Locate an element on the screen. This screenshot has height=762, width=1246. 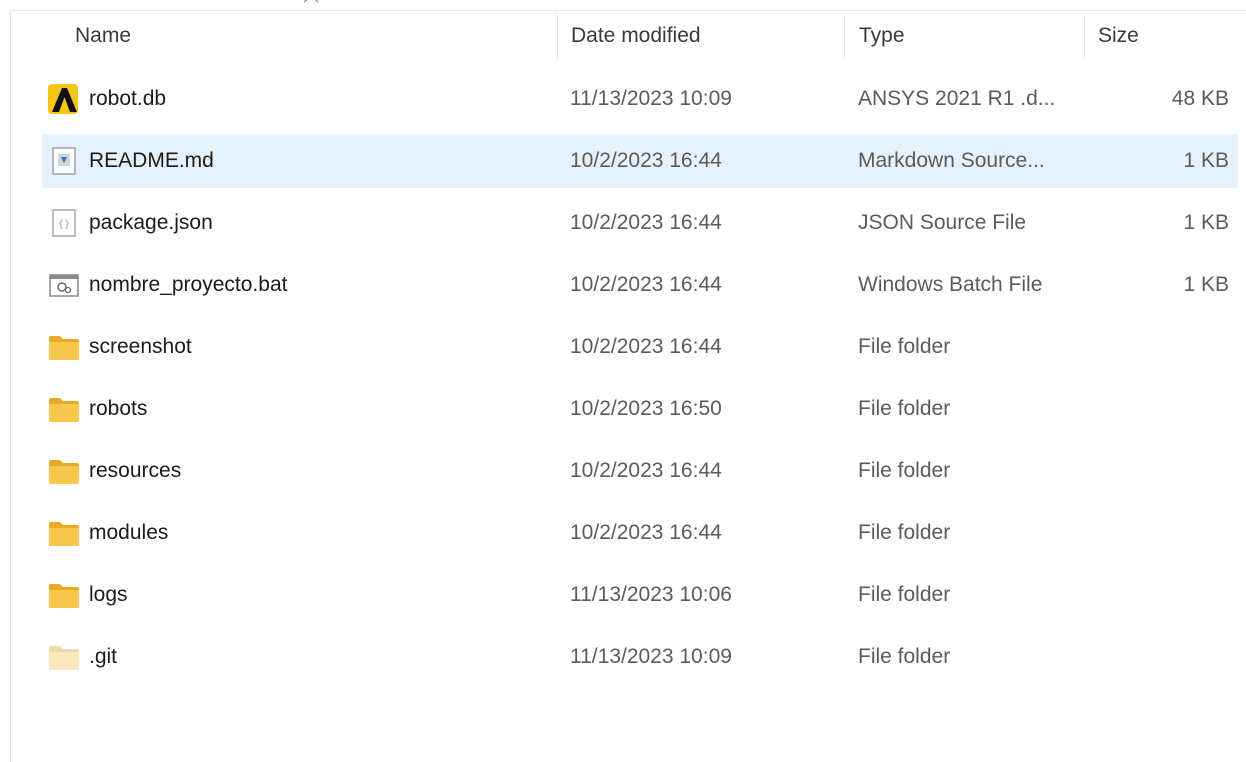
file-name: resources is located at coordinates (135, 470).